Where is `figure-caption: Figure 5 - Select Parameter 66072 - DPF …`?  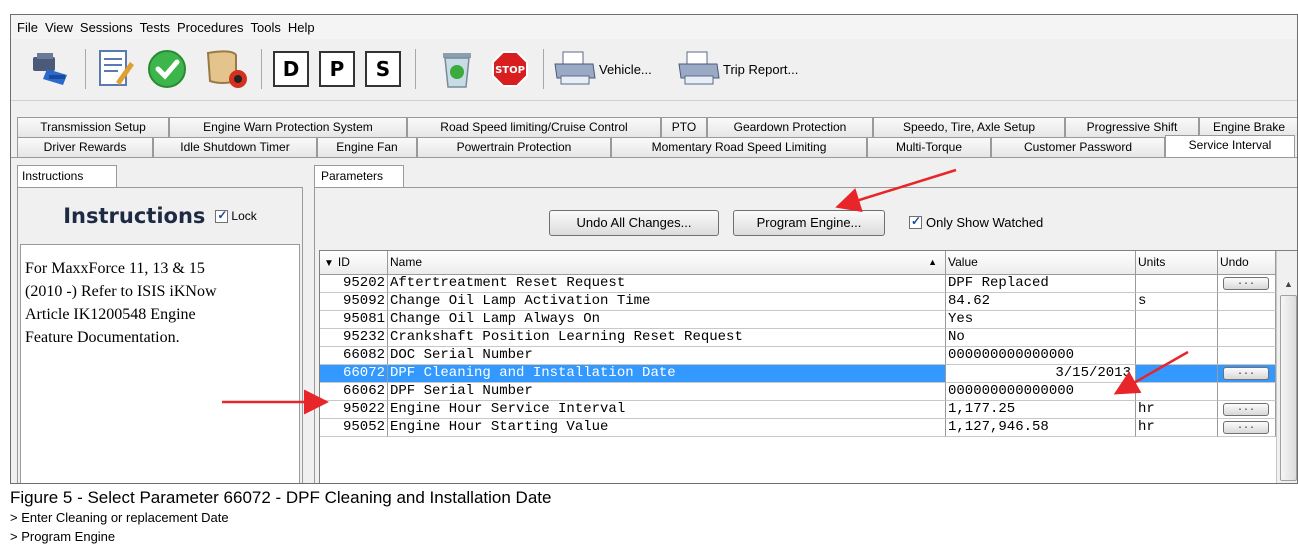 figure-caption: Figure 5 - Select Parameter 66072 - DPF … is located at coordinates (281, 497).